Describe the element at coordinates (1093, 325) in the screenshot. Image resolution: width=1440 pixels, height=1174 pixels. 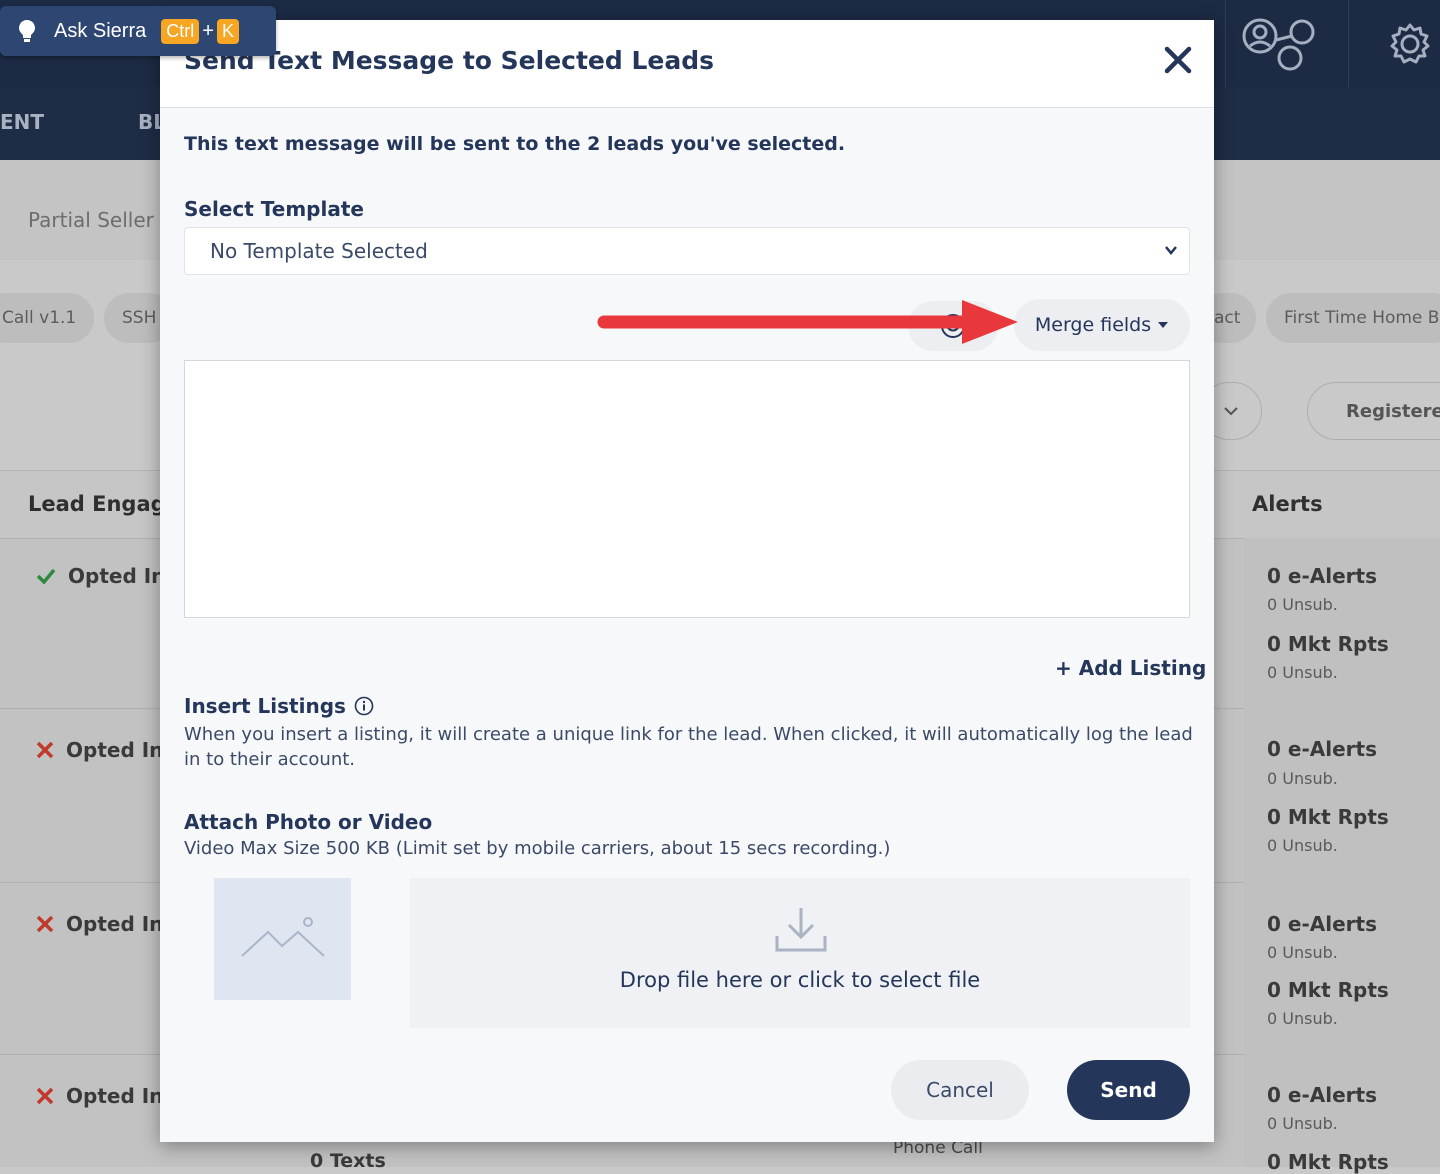
I see `merge-fields-label: Merge fields` at that location.